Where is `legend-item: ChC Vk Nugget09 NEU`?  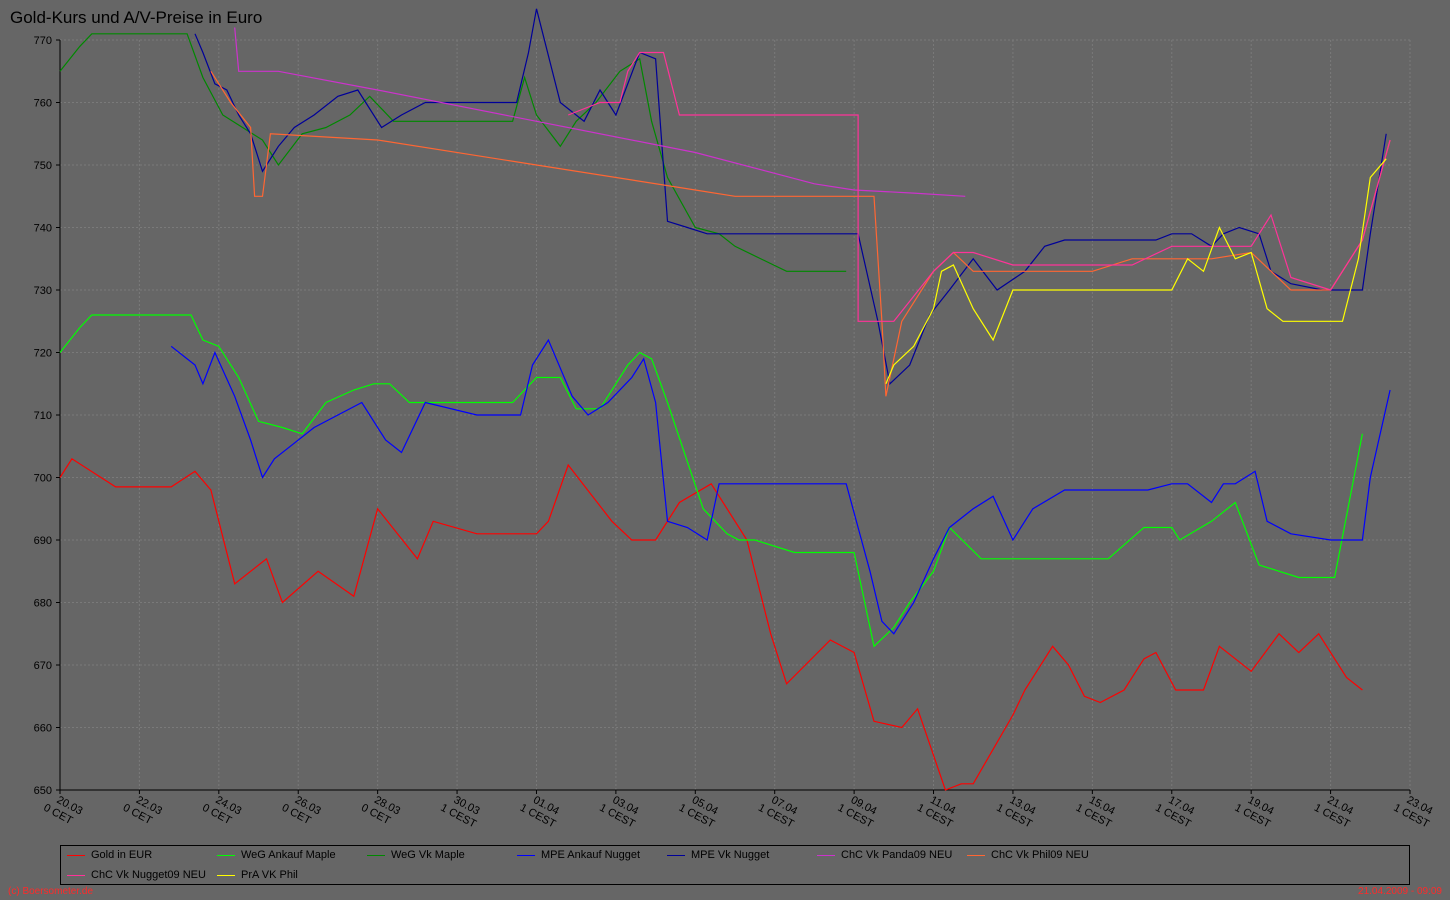 legend-item: ChC Vk Nugget09 NEU is located at coordinates (136, 875).